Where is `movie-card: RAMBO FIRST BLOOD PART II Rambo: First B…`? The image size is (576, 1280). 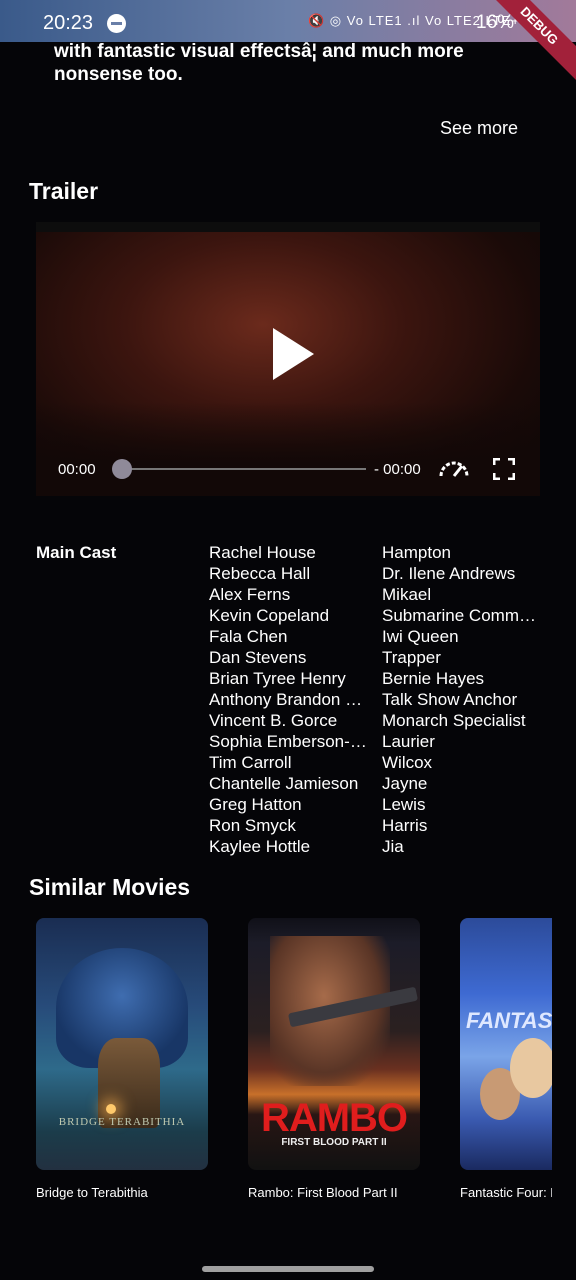 movie-card: RAMBO FIRST BLOOD PART II Rambo: First B… is located at coordinates (334, 1059).